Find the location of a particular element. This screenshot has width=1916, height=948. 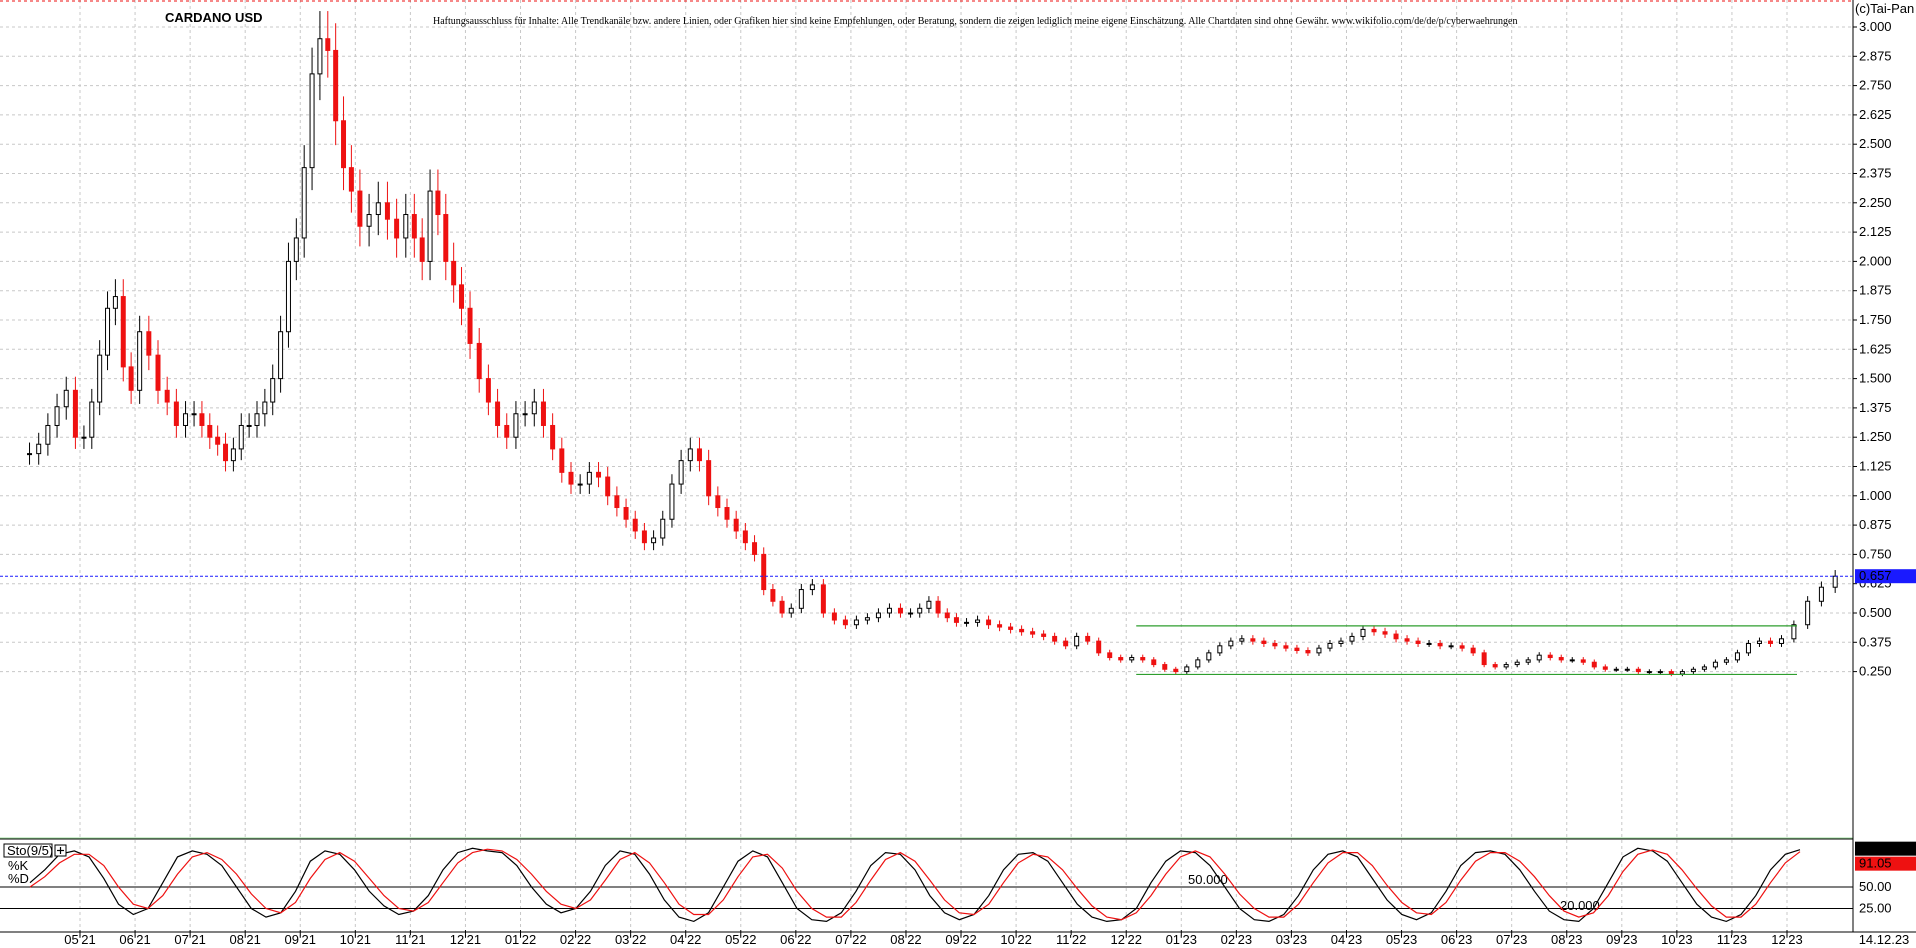

copyright-label: (c)Tai-Pan is located at coordinates (1884, 8).